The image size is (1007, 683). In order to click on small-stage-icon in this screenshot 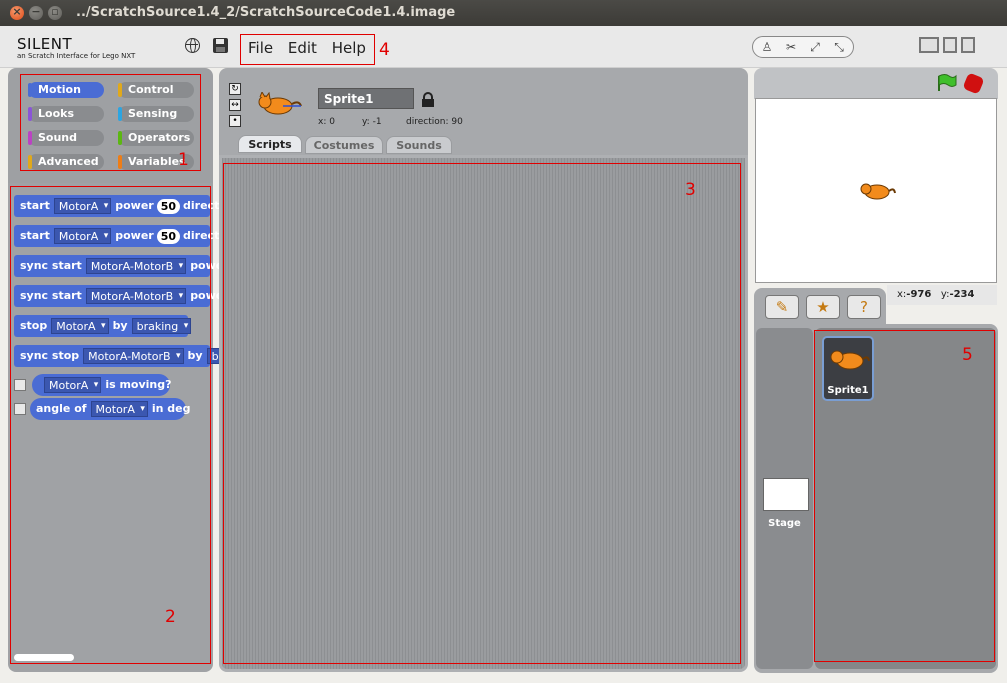, I will do `click(950, 45)`.